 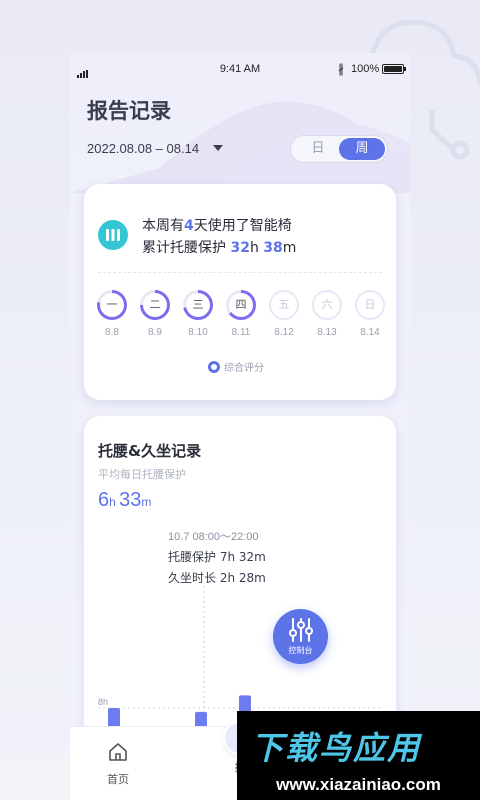 What do you see at coordinates (217, 557) in the screenshot?
I see `tooltip-protection: 托腰保护 7h 32m` at bounding box center [217, 557].